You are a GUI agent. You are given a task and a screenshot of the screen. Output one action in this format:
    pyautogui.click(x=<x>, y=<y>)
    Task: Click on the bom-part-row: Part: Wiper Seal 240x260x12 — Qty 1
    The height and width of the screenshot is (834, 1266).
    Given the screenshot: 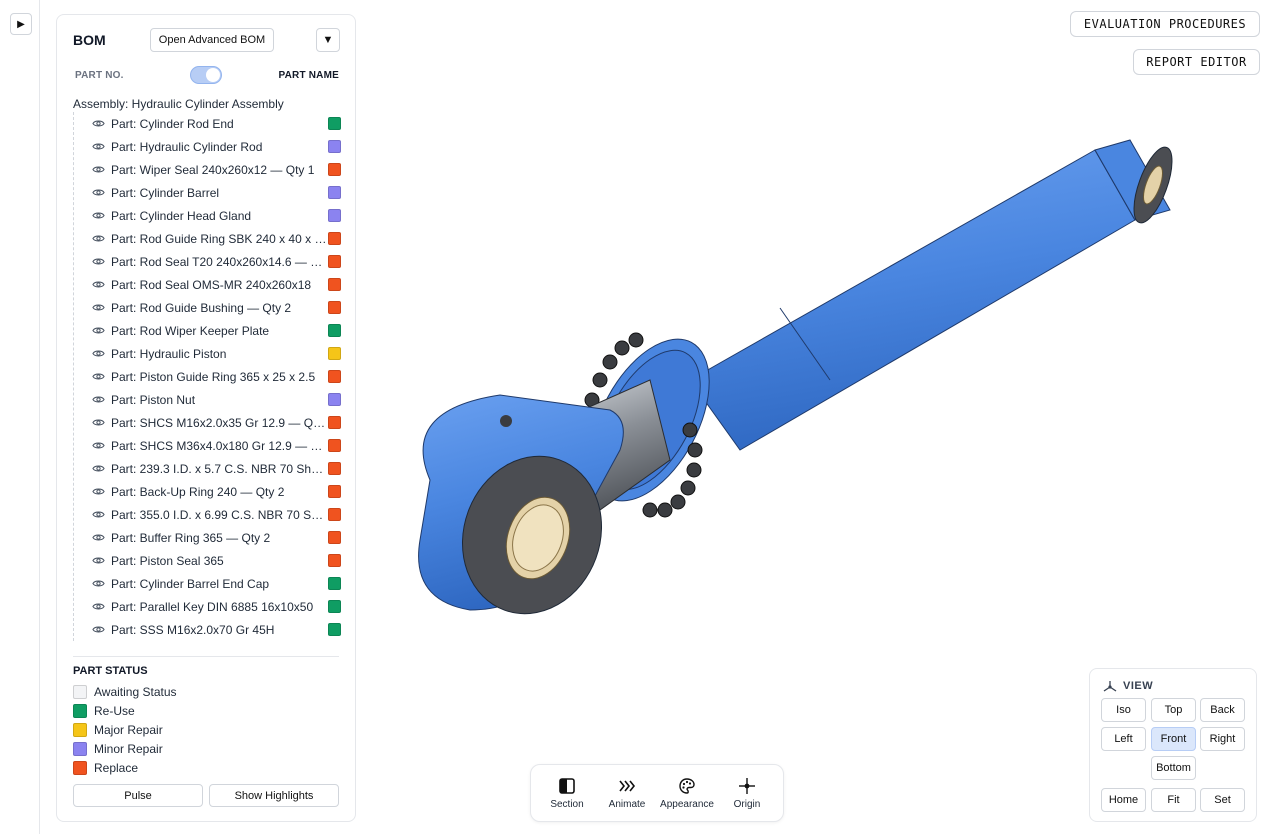 What is the action you would take?
    pyautogui.click(x=207, y=169)
    